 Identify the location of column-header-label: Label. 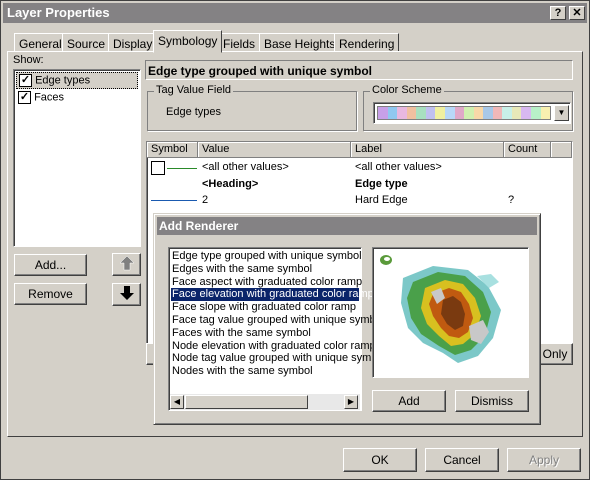
(427, 150).